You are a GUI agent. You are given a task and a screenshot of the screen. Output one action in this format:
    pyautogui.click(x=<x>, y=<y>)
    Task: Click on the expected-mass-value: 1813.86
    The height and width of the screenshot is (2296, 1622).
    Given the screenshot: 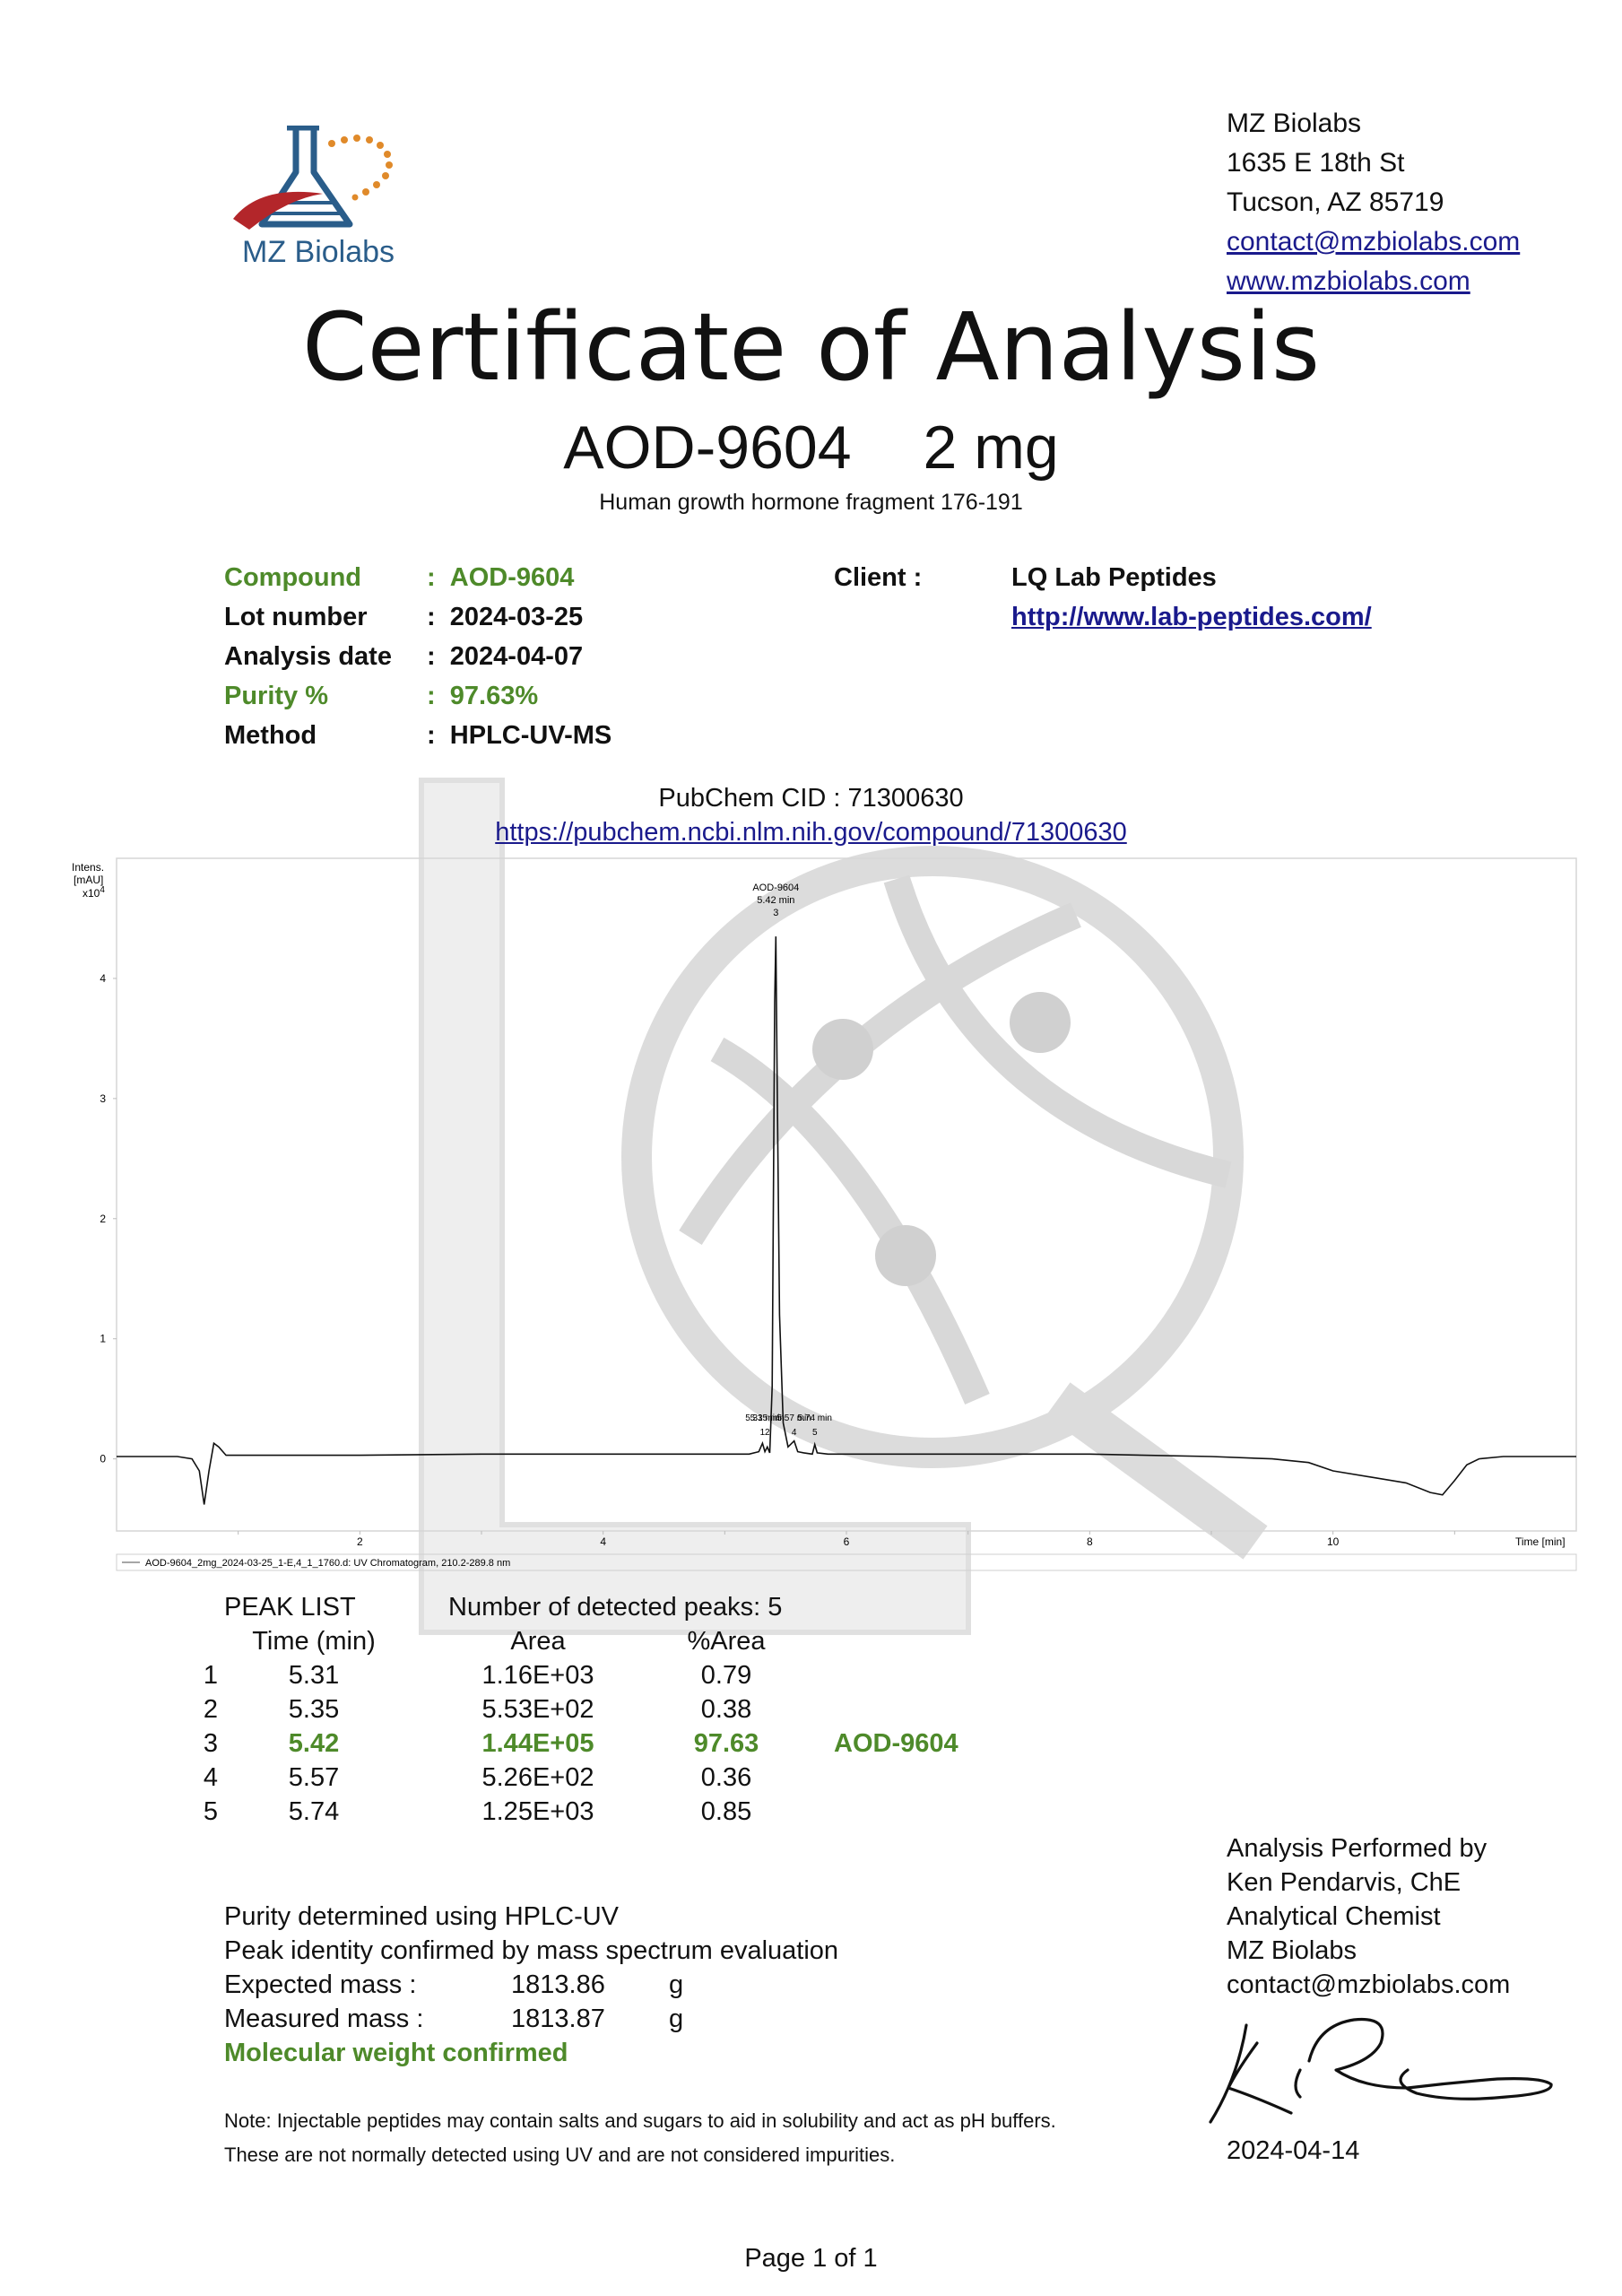 What is the action you would take?
    pyautogui.click(x=558, y=1984)
    